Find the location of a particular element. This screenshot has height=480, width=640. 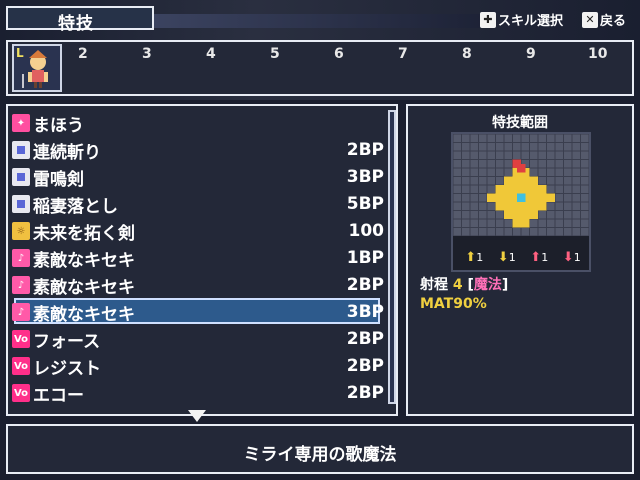

skill-name: 稲妻落とし is located at coordinates (75, 206).